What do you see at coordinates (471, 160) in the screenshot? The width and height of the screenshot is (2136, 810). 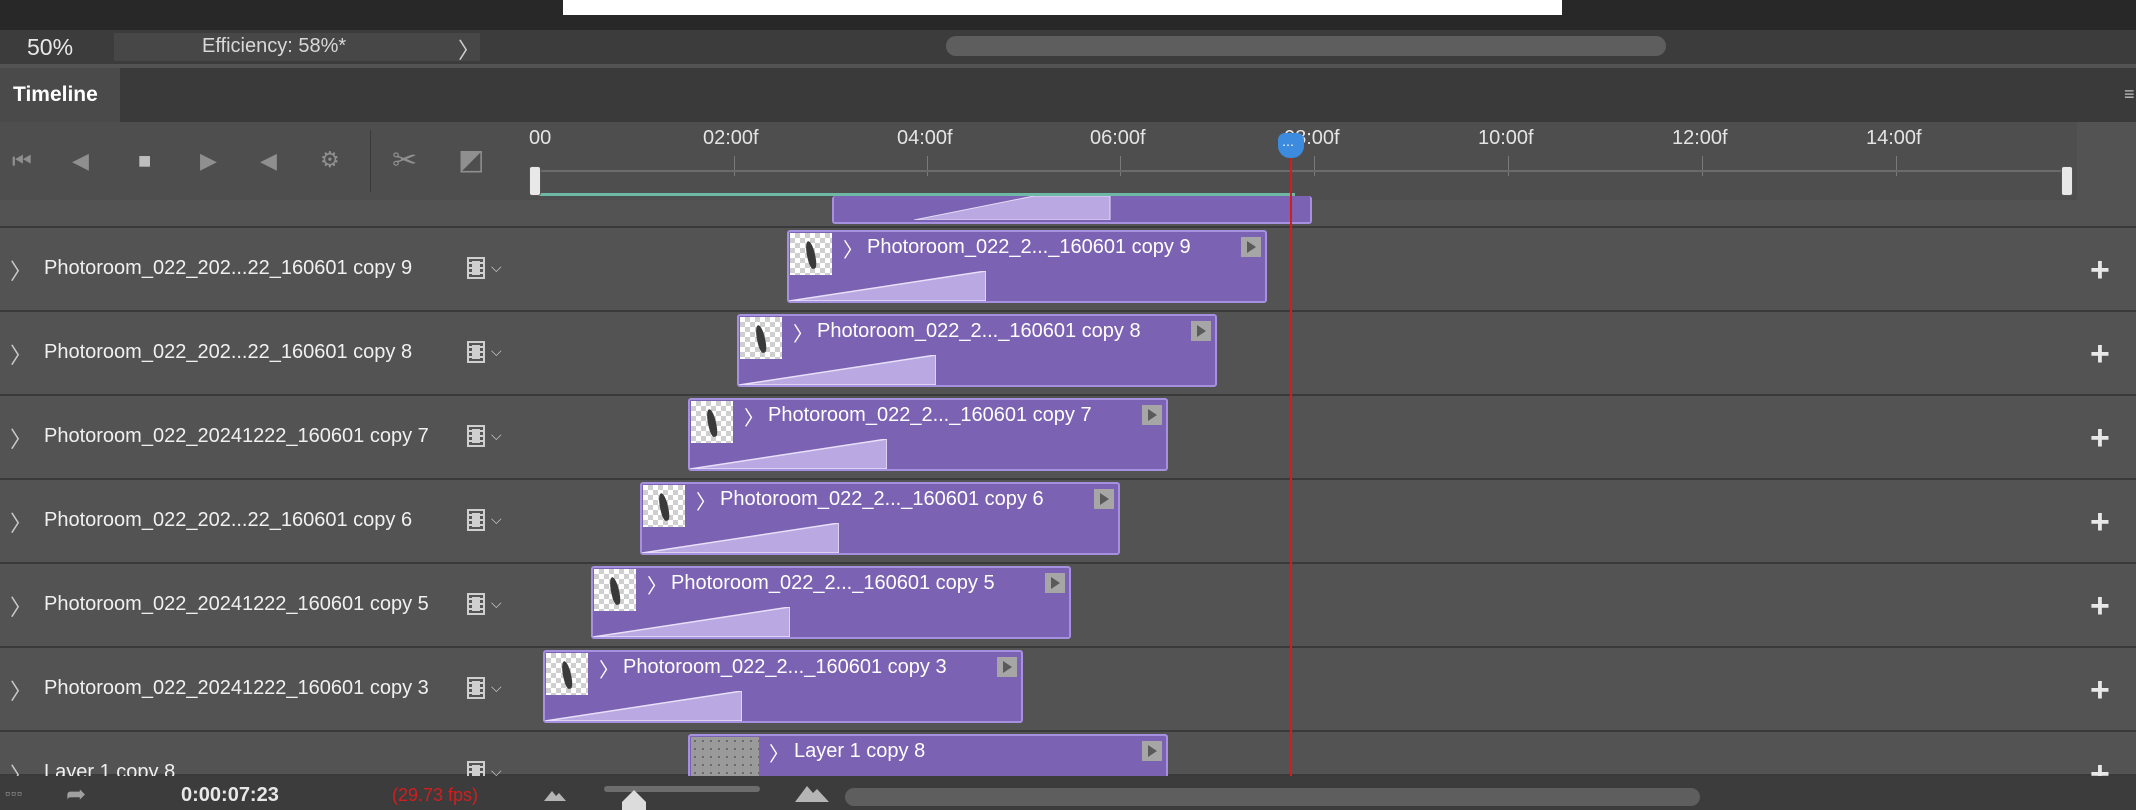 I see `transition-icon: ◩` at bounding box center [471, 160].